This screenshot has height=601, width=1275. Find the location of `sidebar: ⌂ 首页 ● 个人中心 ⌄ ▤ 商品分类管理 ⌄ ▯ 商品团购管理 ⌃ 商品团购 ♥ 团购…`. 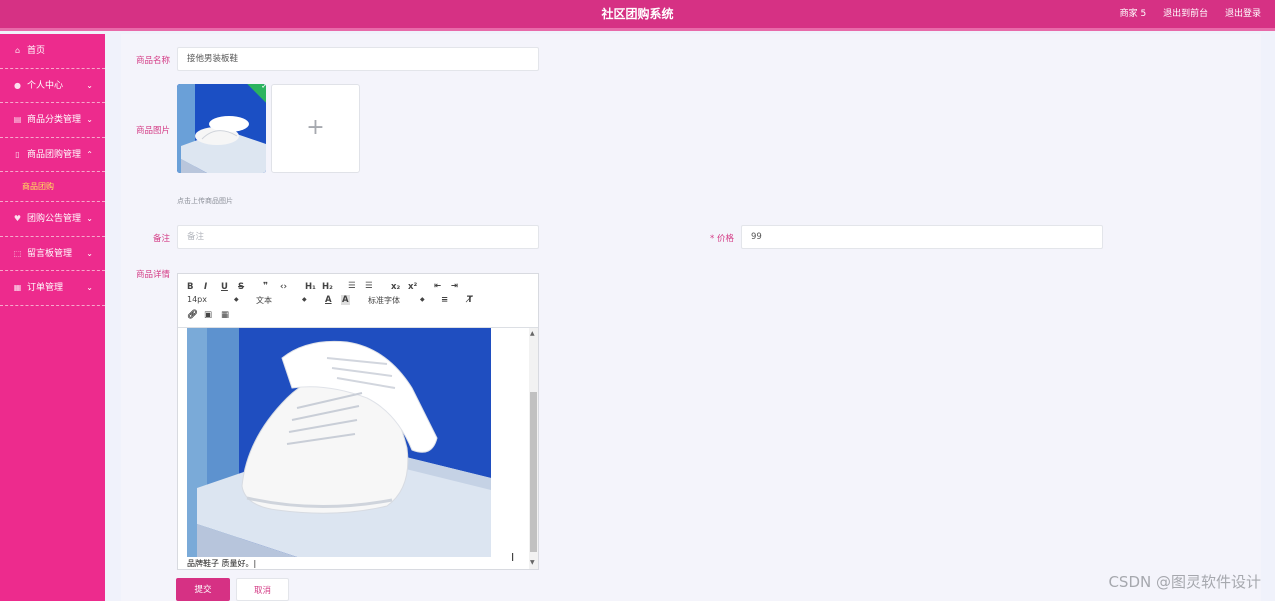

sidebar: ⌂ 首页 ● 个人中心 ⌄ ▤ 商品分类管理 ⌄ ▯ 商品团购管理 ⌃ 商品团购 ♥ 团购… is located at coordinates (52, 317).